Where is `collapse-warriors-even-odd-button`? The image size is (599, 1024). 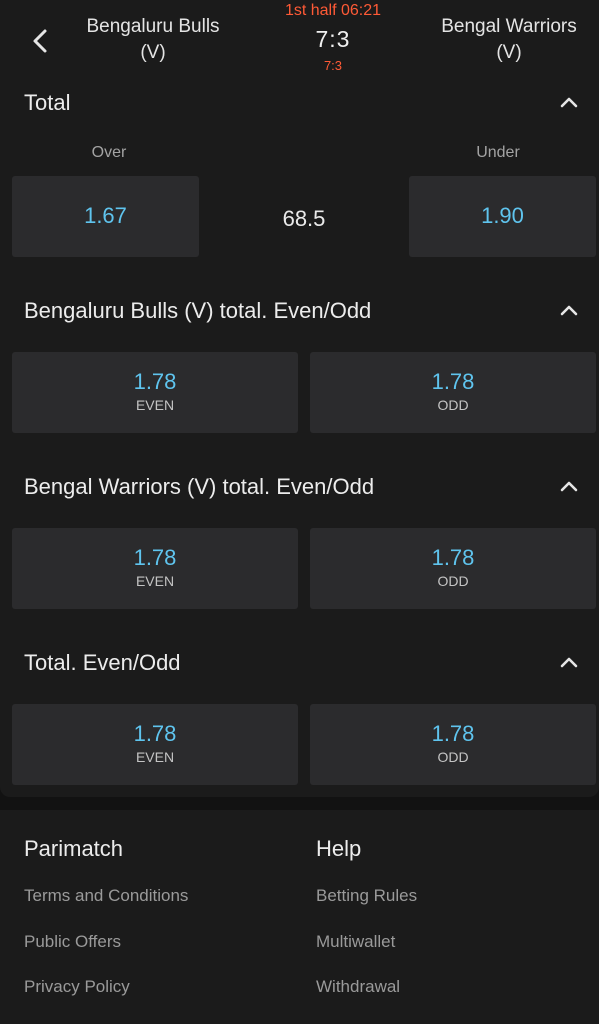
collapse-warriors-even-odd-button is located at coordinates (569, 486).